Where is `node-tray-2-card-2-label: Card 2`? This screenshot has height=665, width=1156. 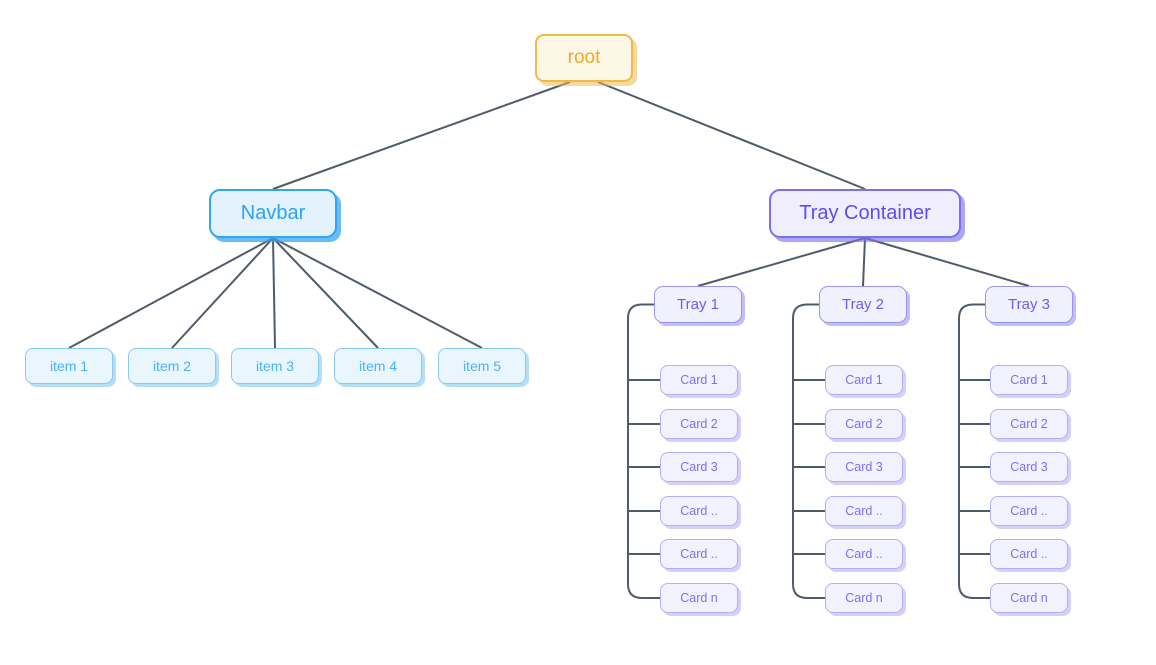 node-tray-2-card-2-label: Card 2 is located at coordinates (864, 424).